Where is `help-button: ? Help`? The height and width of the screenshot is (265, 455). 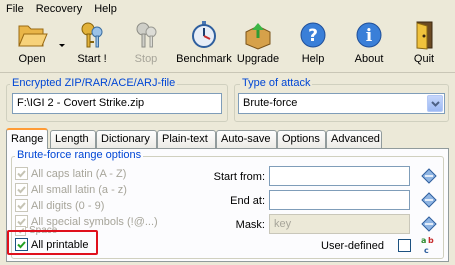 help-button: ? Help is located at coordinates (313, 42).